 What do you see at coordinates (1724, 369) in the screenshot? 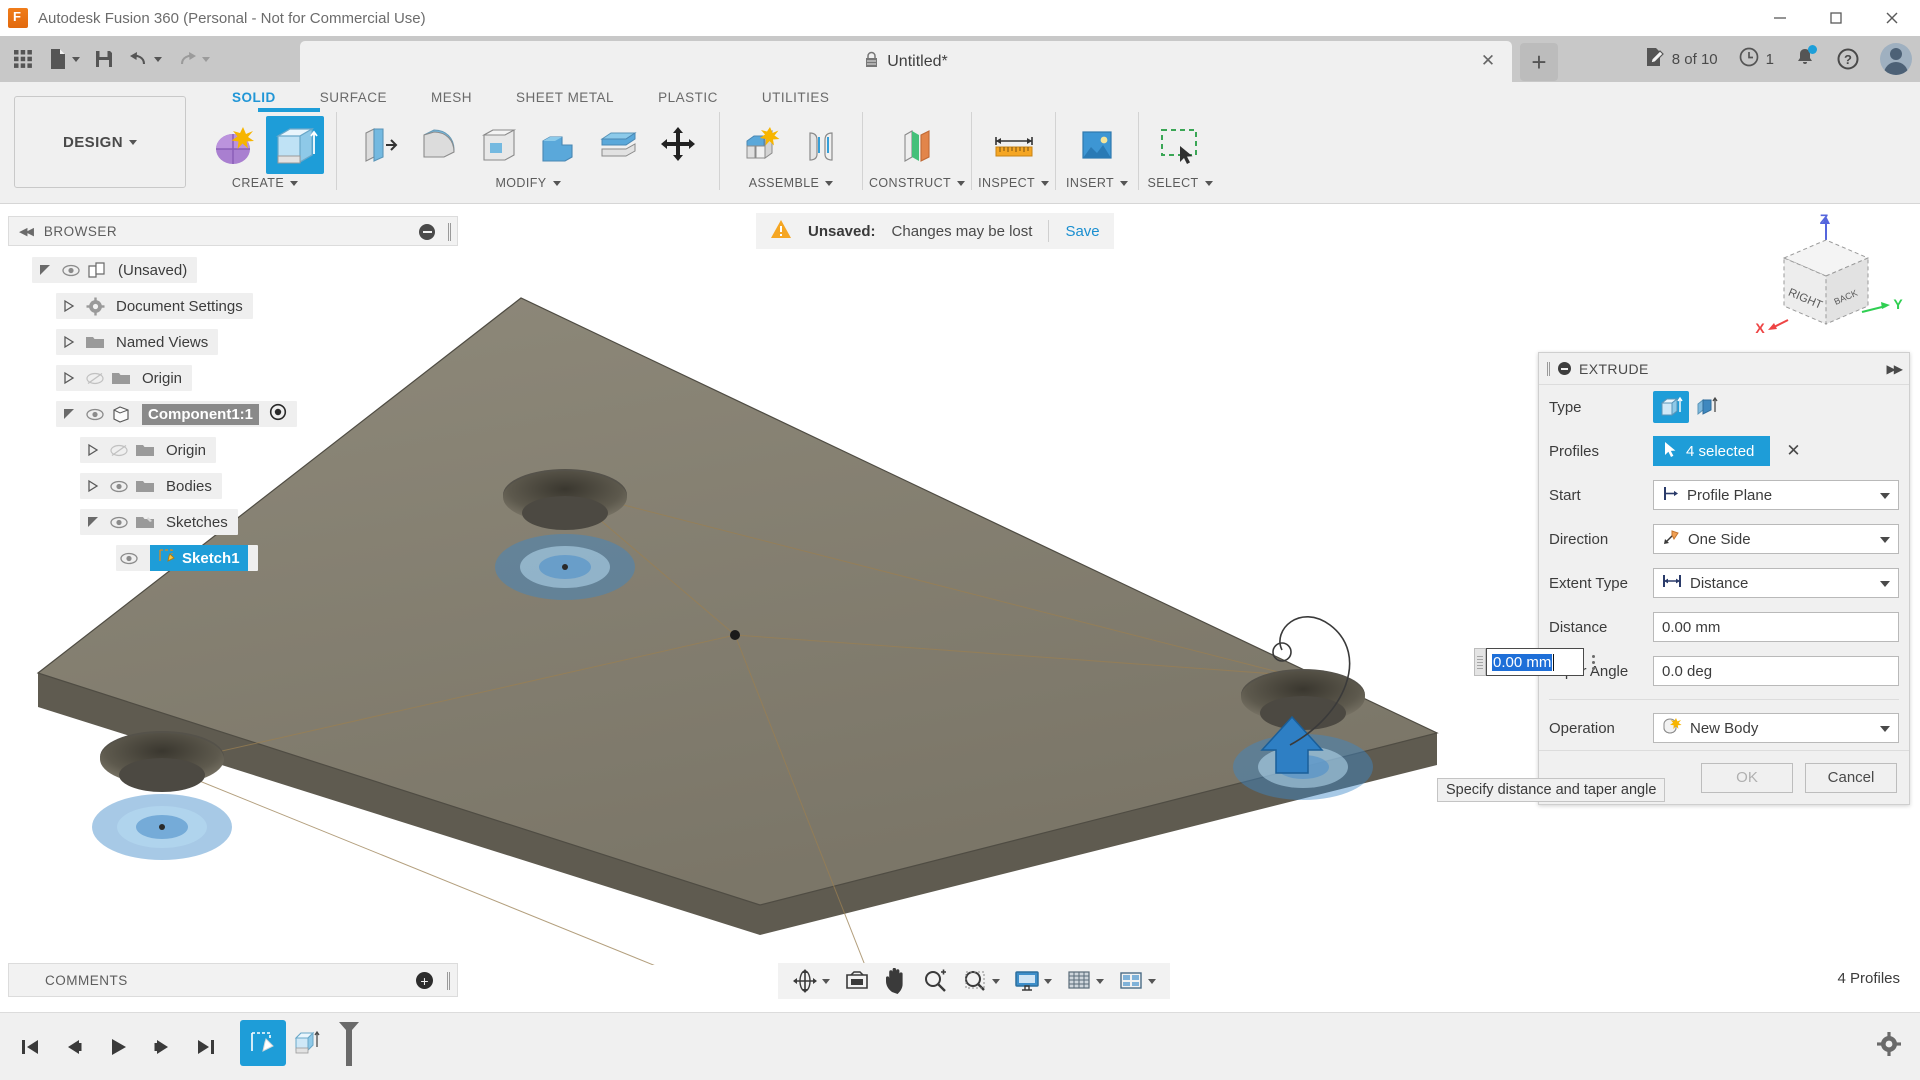
I see `extrude-dialog-header: EXTRUDE ▶▶` at bounding box center [1724, 369].